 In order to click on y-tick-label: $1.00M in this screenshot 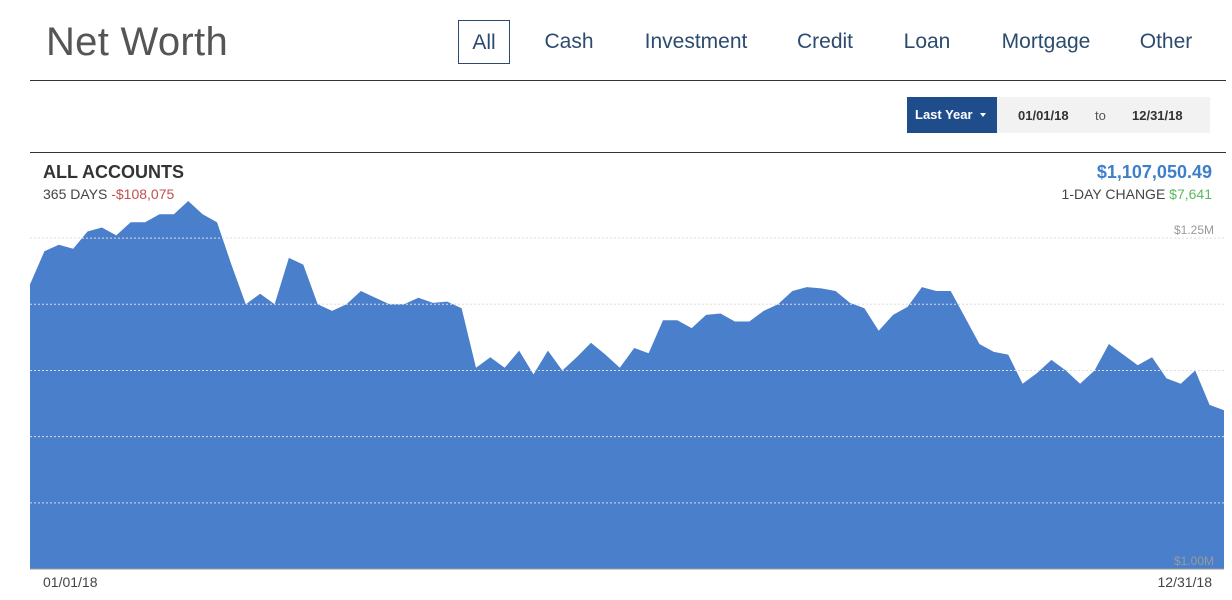, I will do `click(1194, 561)`.